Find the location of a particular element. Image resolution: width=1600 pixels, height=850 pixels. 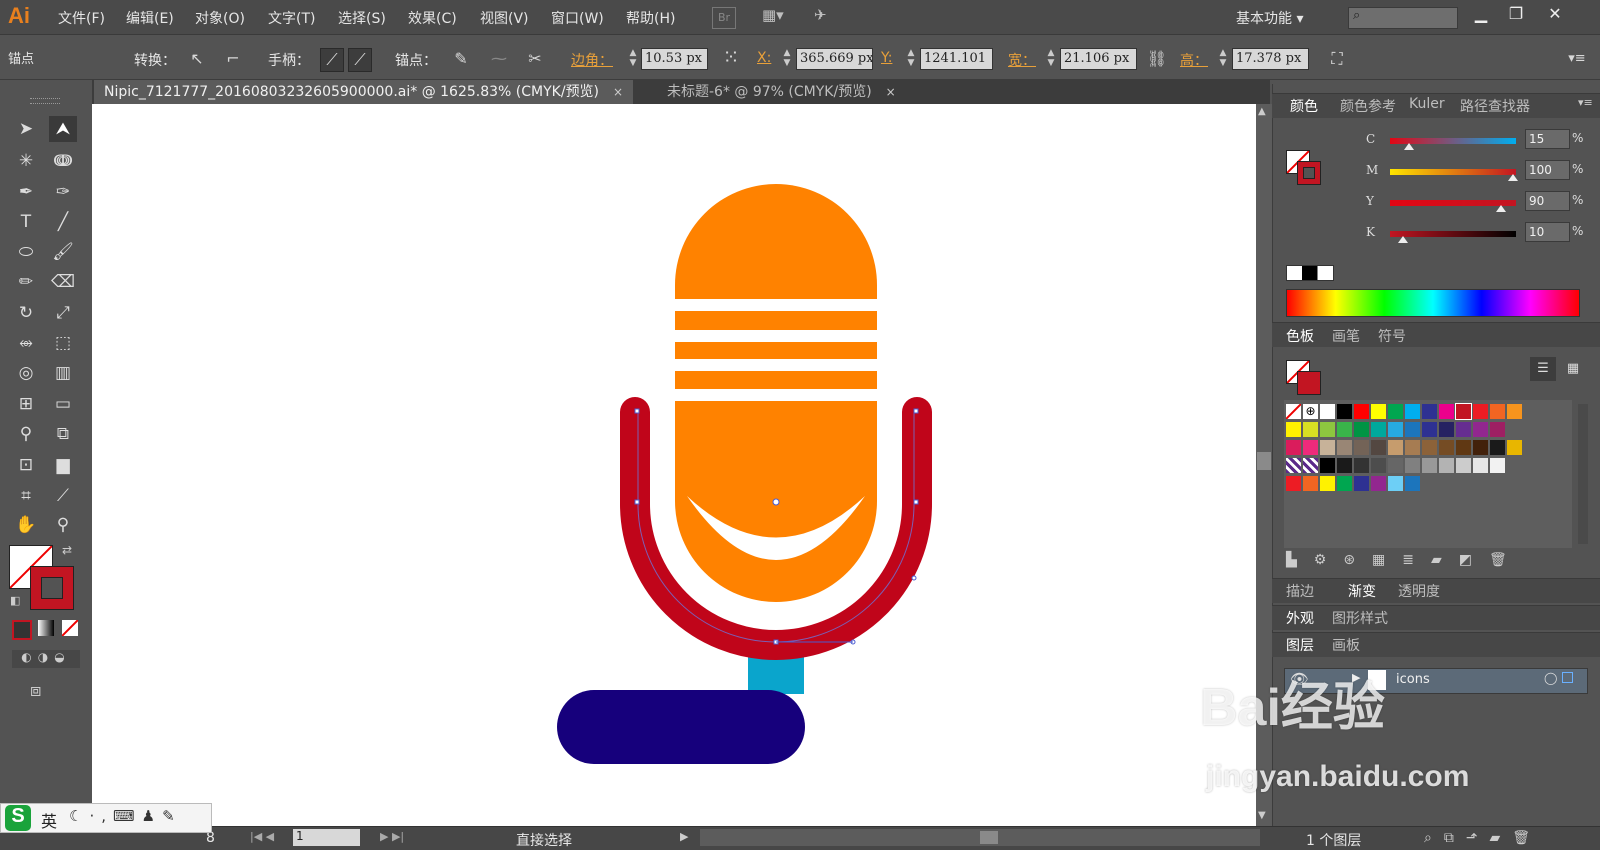

rotate-tool-icon: ↻ is located at coordinates (26, 313).